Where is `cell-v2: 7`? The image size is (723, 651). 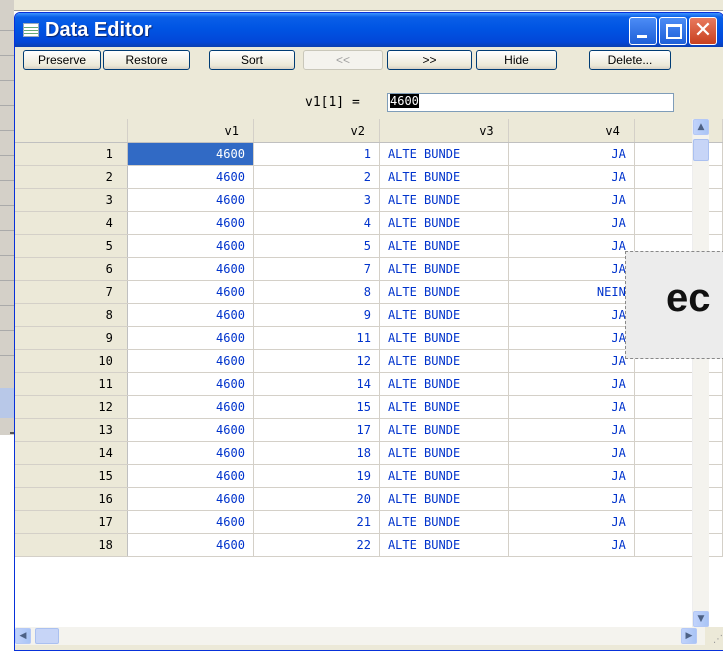
cell-v2: 7 is located at coordinates (316, 269).